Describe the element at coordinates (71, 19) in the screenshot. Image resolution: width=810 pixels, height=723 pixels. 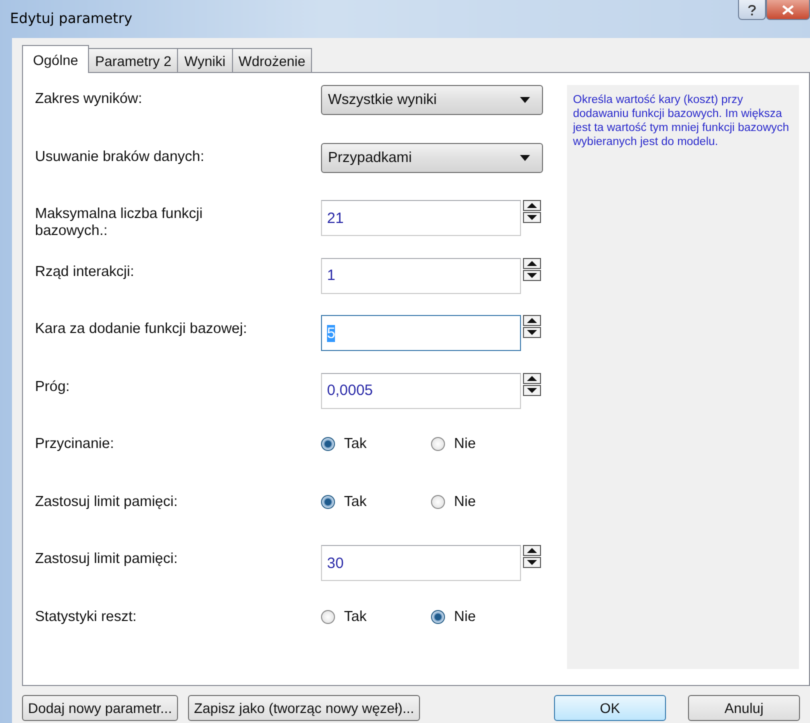
I see `window-title: Edytuj parametry` at that location.